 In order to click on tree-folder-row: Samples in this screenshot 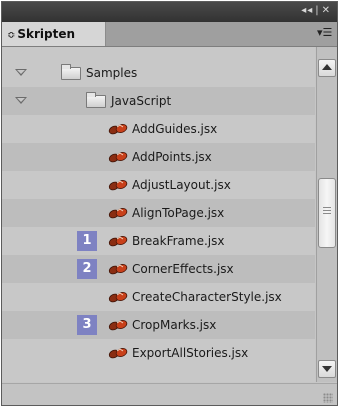, I will do `click(158, 73)`.